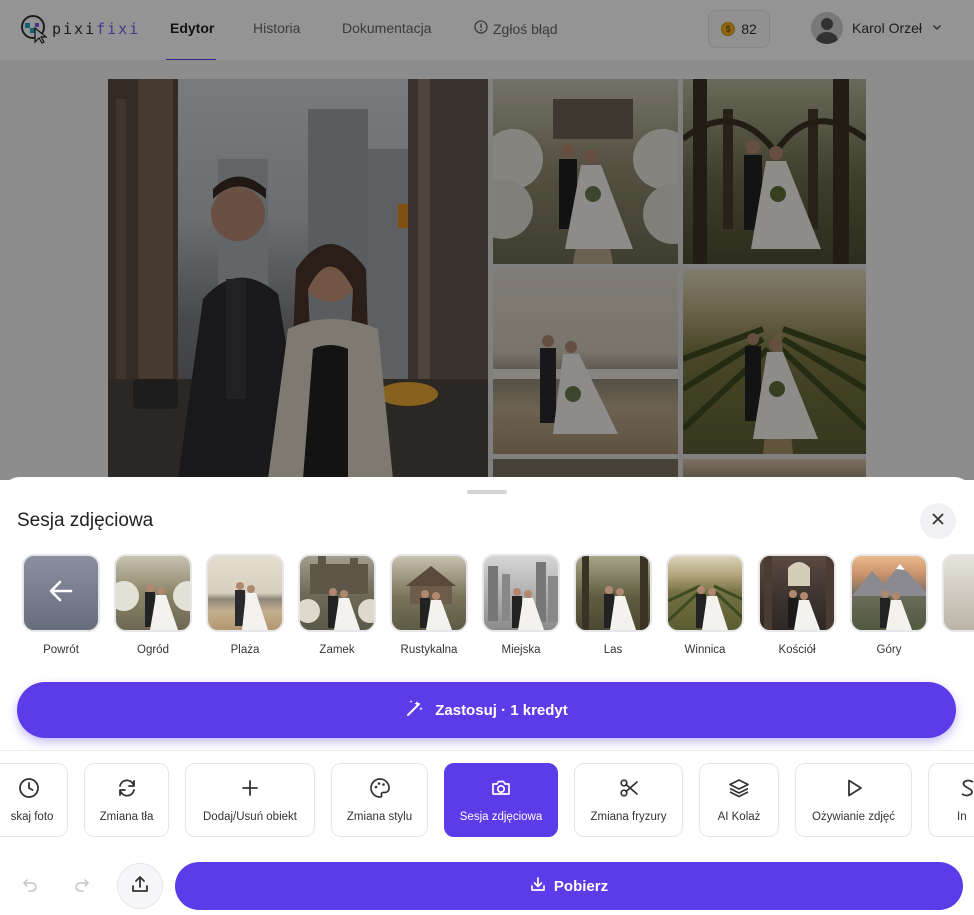  I want to click on style-label: Ogród, so click(153, 650).